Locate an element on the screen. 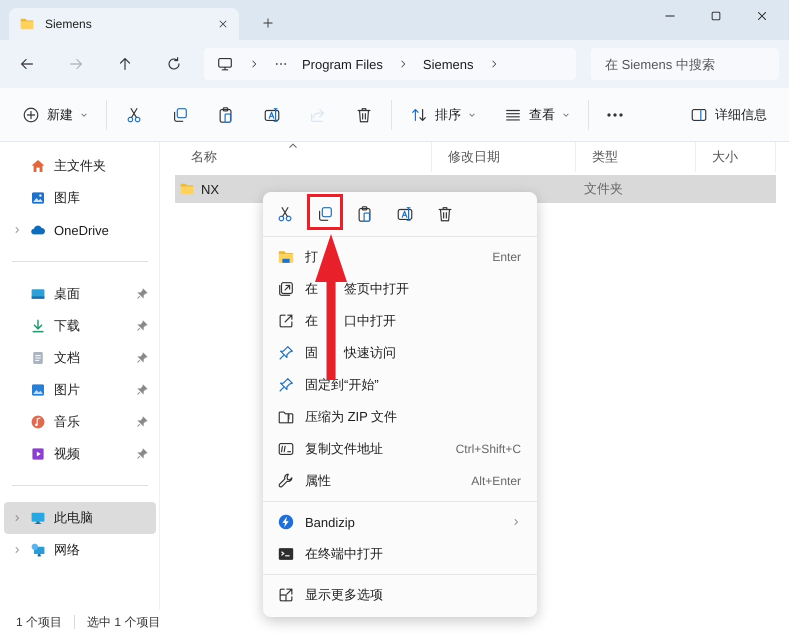 This screenshot has height=634, width=789. menu-label: 口中打开 is located at coordinates (370, 321).